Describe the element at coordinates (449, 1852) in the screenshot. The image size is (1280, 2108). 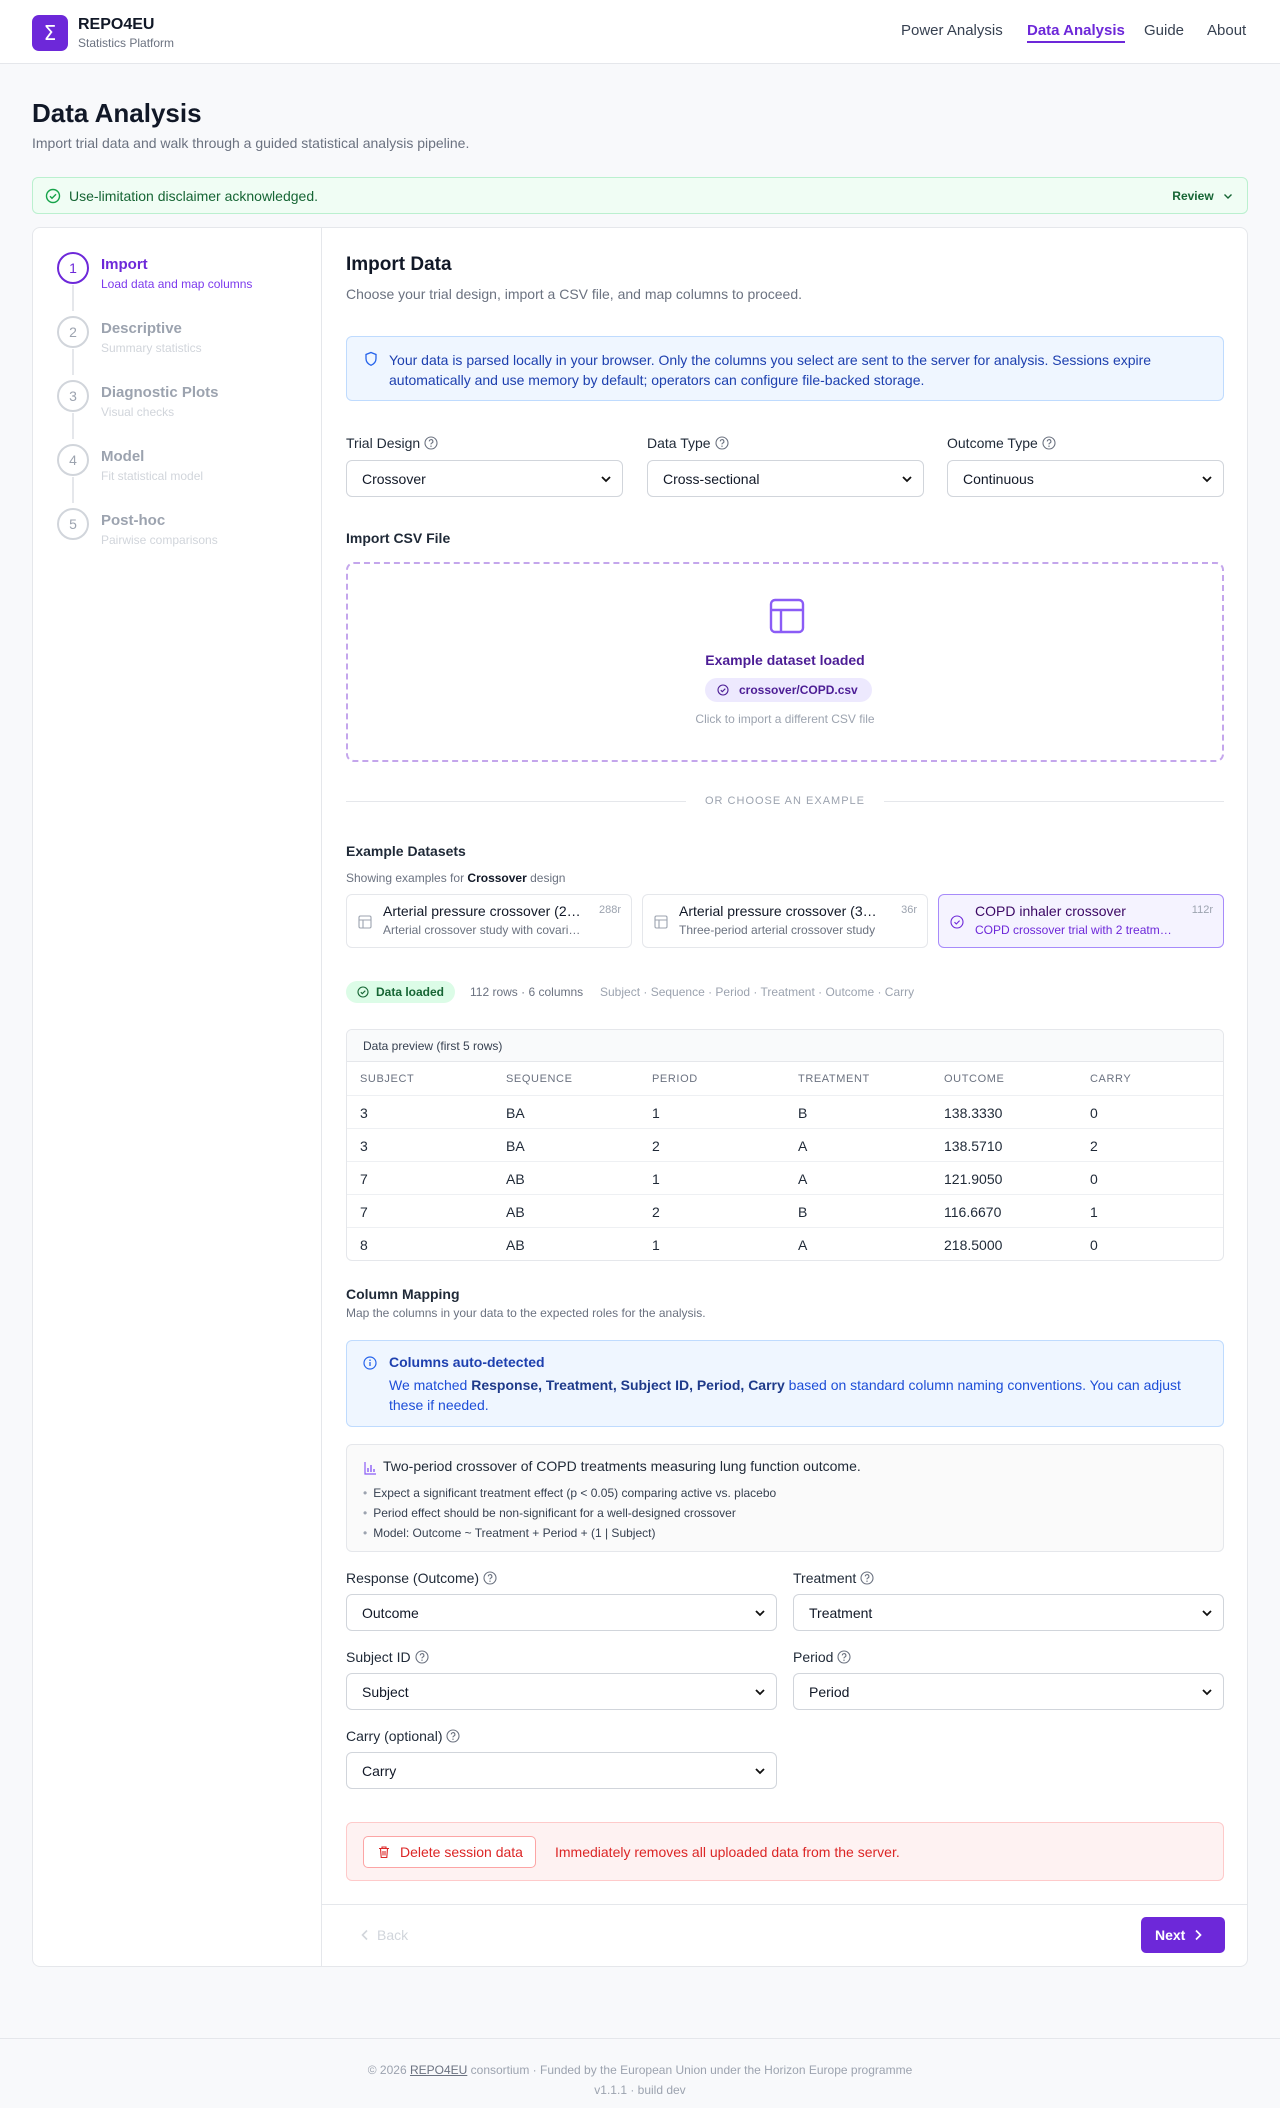
I see `delete-session-button: Delete session data` at that location.